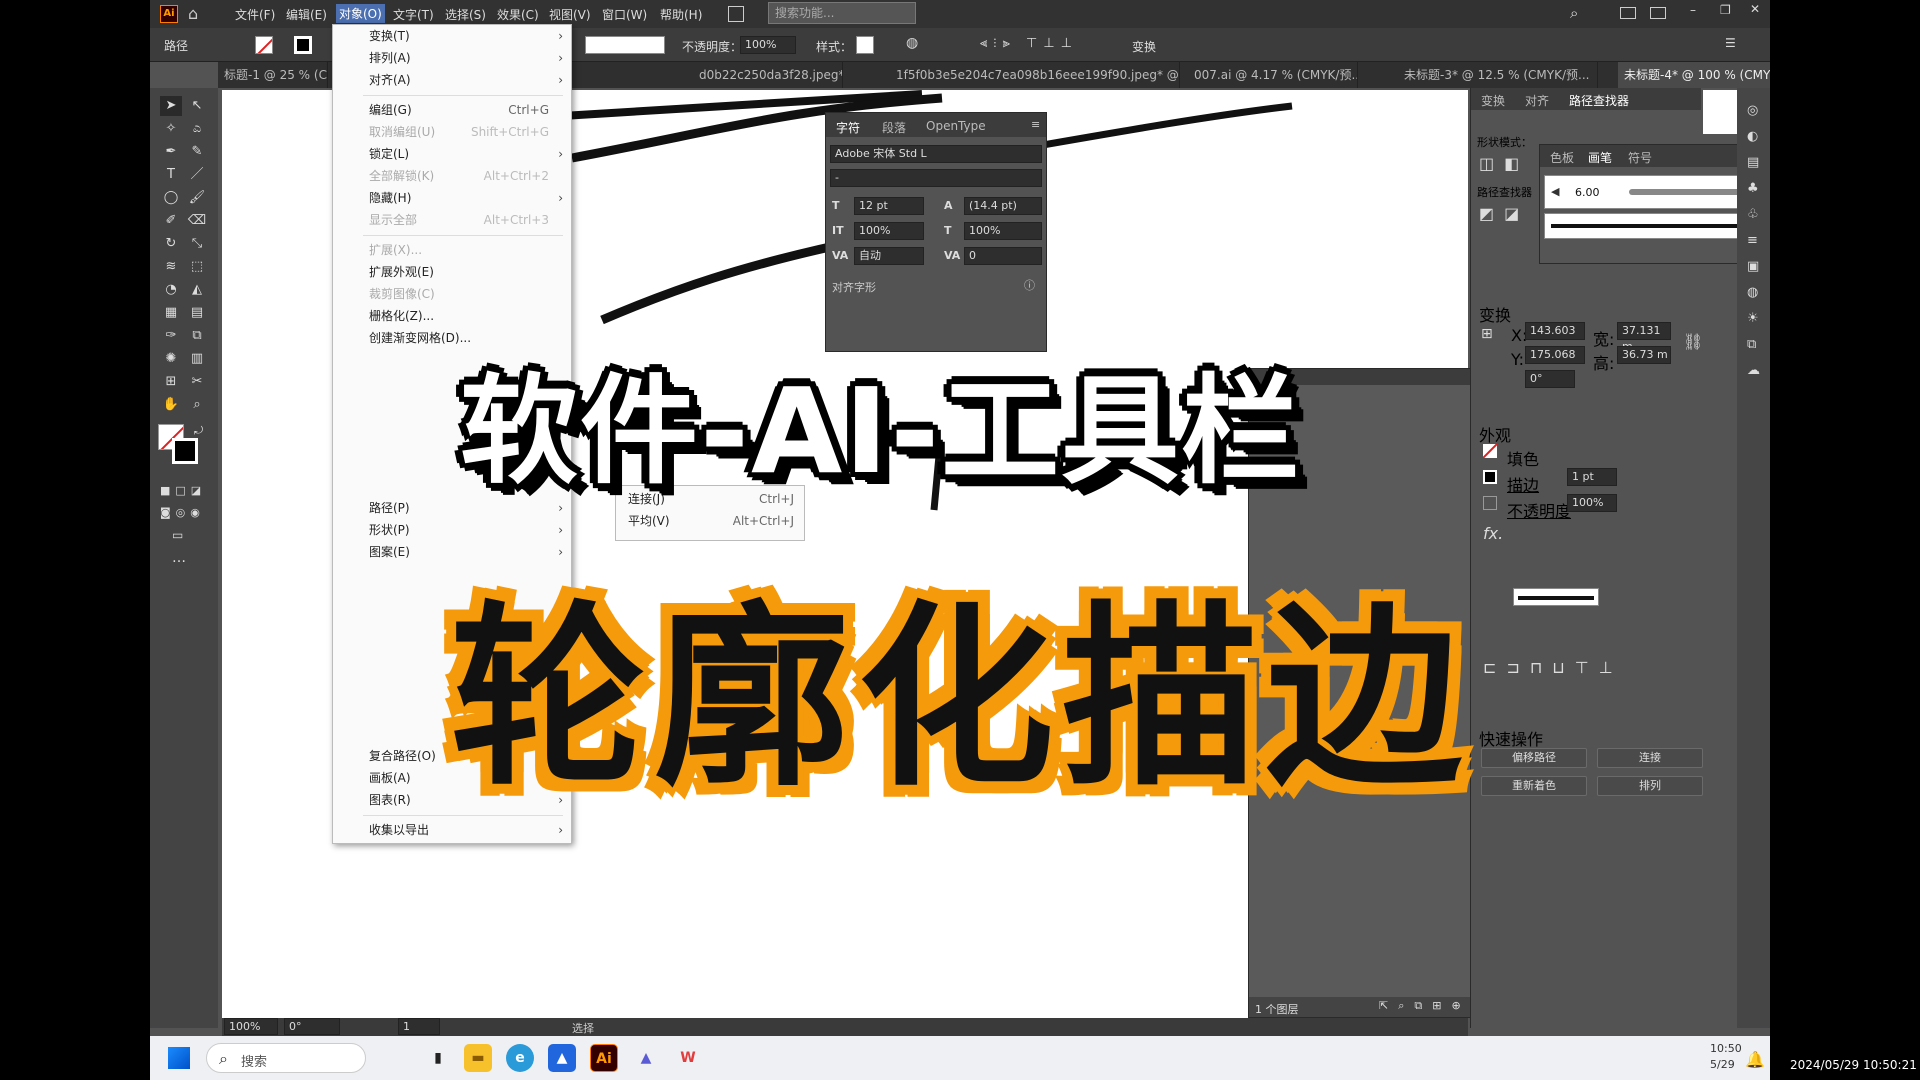  I want to click on stroke-color-box, so click(185, 451).